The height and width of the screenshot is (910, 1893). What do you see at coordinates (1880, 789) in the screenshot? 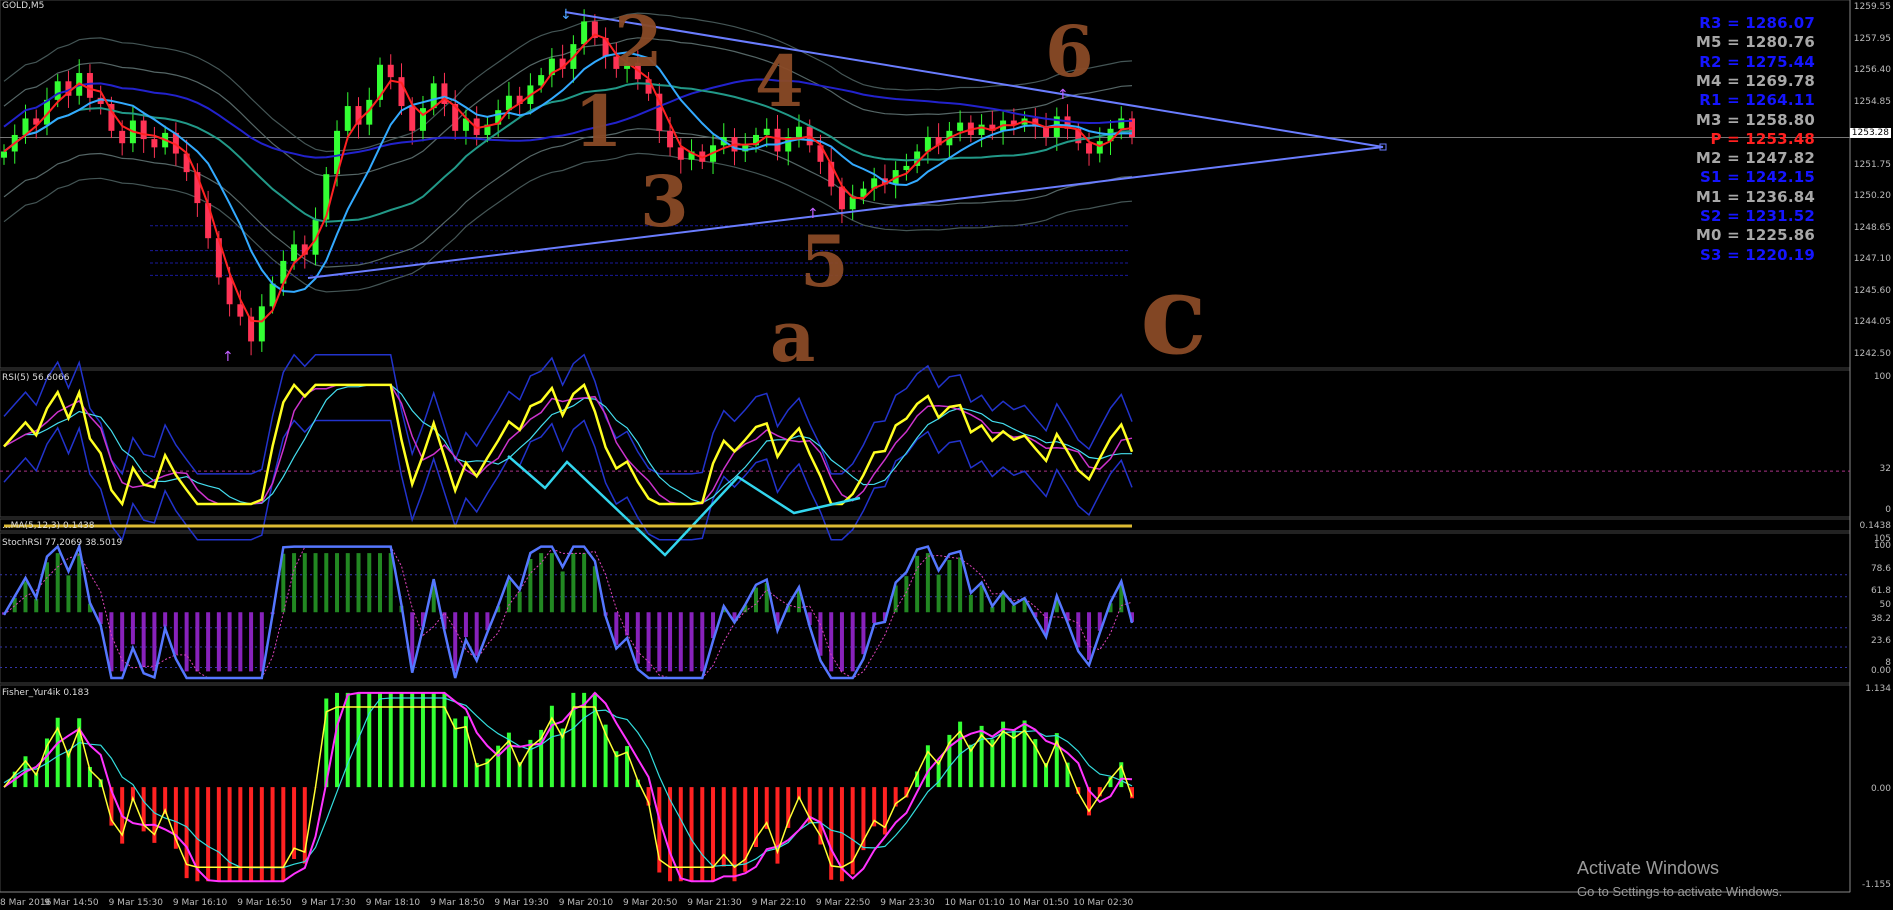
I see `fisher-axis-tick: 0.00` at bounding box center [1880, 789].